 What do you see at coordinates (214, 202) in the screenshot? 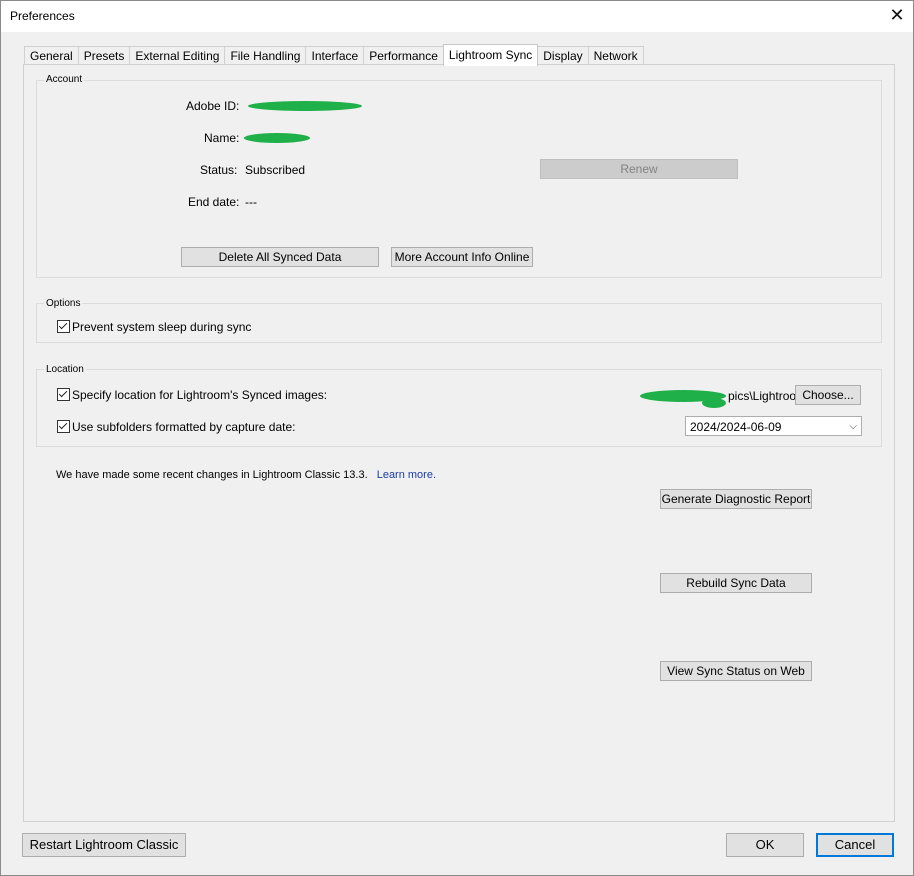
I see `end-date-label: End date:` at bounding box center [214, 202].